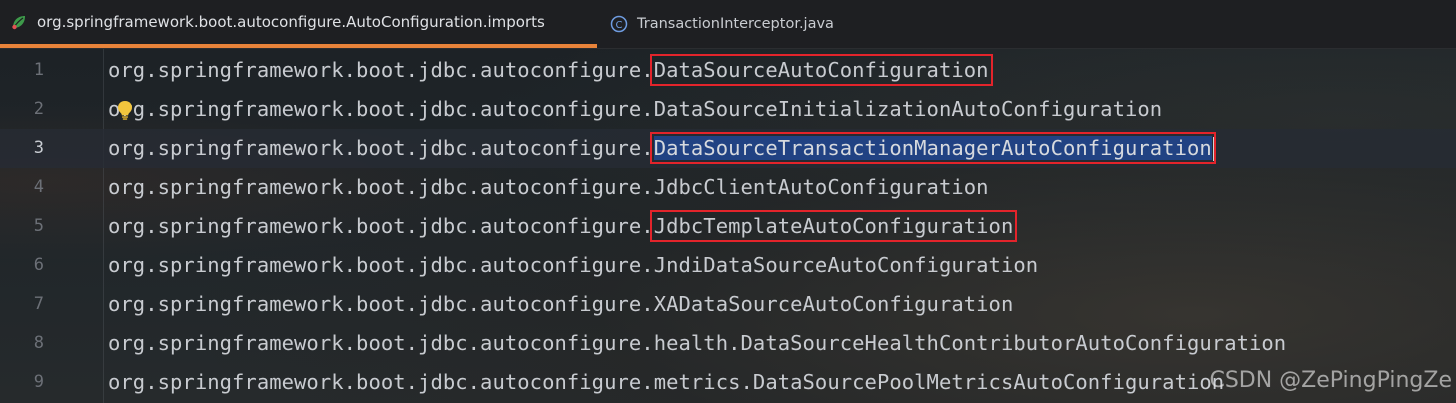  What do you see at coordinates (846, 265) in the screenshot?
I see `class-name: JndiDataSourceAutoConfiguration` at bounding box center [846, 265].